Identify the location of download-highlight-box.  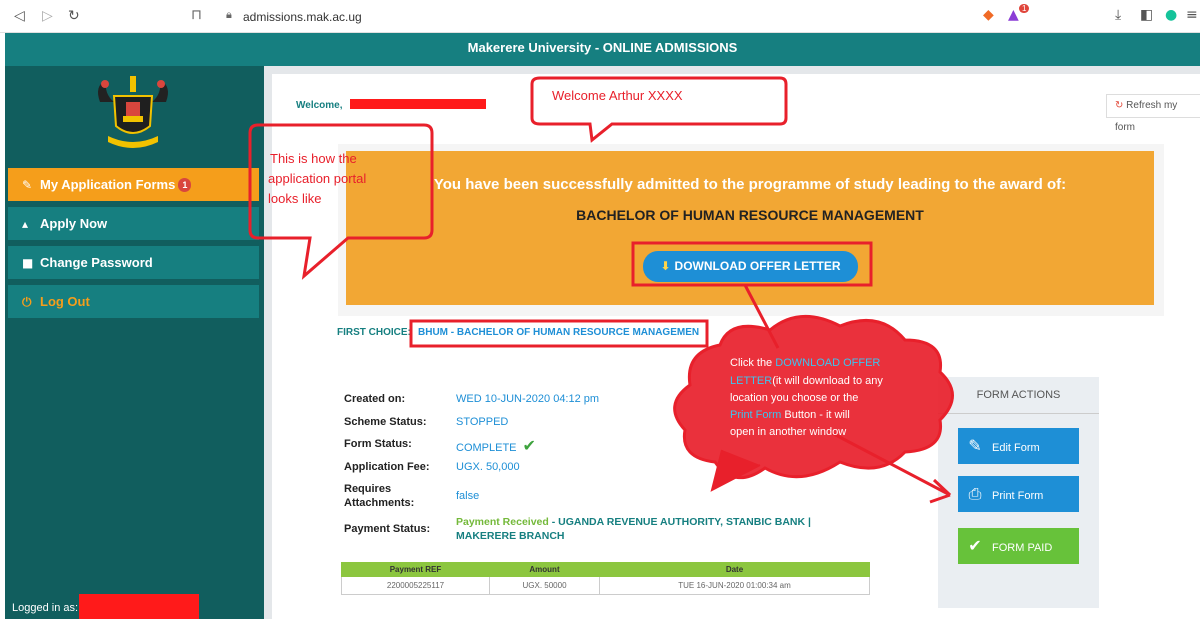
(752, 264).